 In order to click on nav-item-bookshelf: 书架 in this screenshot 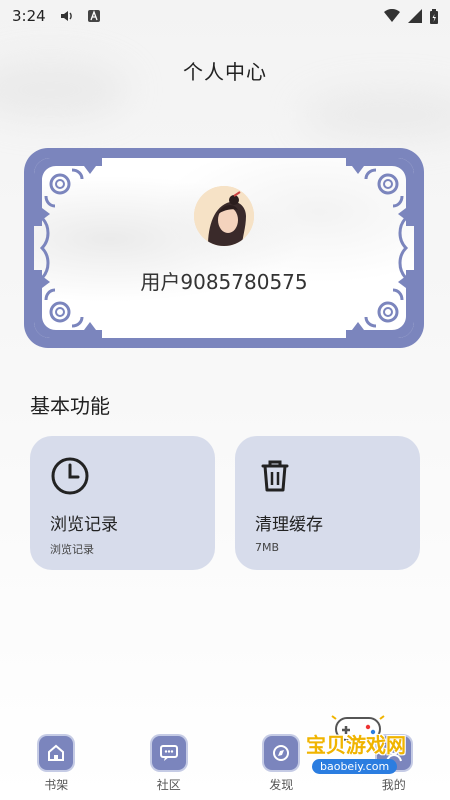, I will do `click(56, 764)`.